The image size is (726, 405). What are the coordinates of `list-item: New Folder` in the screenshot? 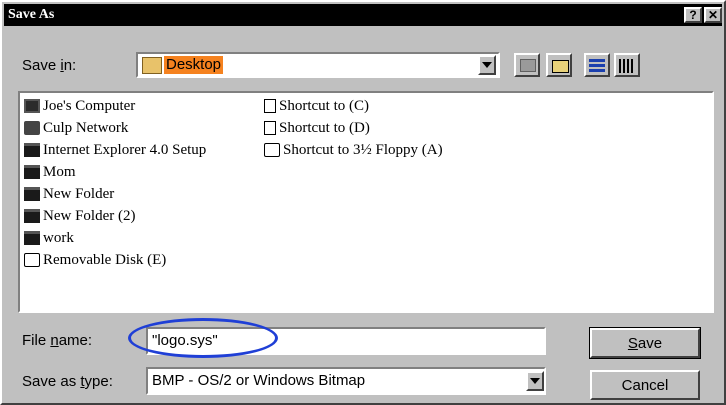 It's located at (69, 194).